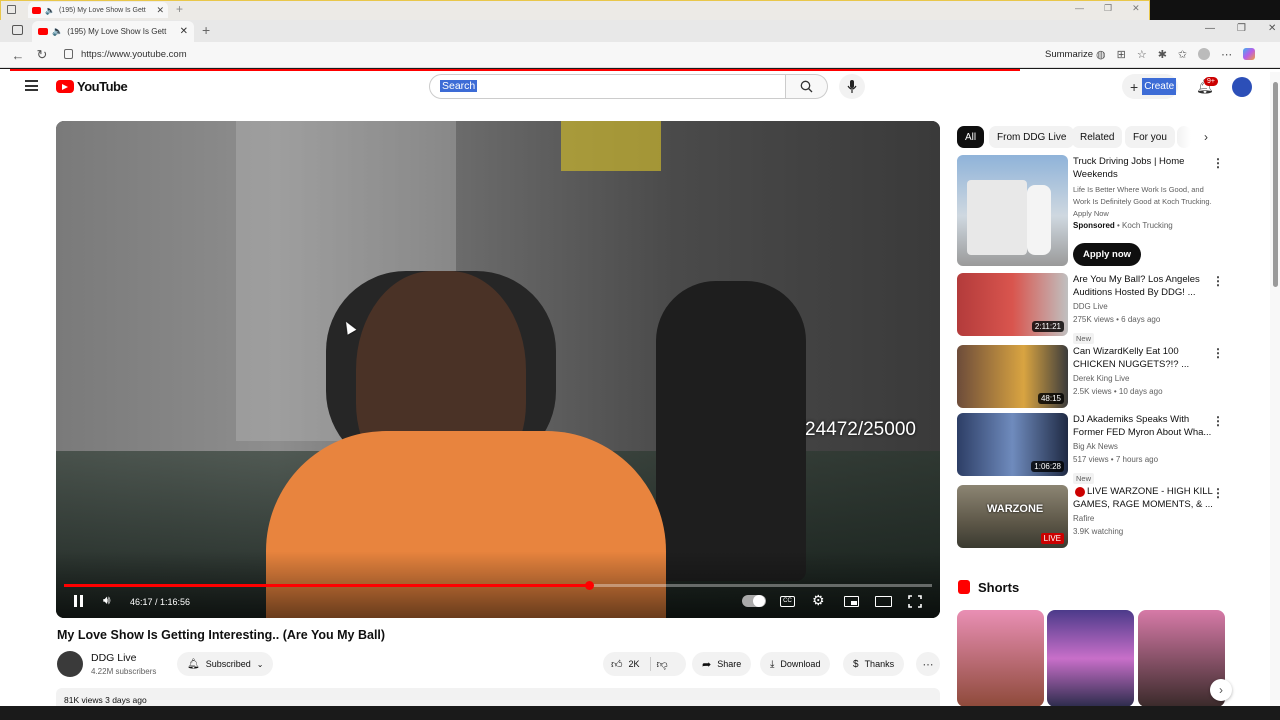 The height and width of the screenshot is (720, 1280). What do you see at coordinates (1226, 54) in the screenshot?
I see `menu-dots-icon: ⋯` at bounding box center [1226, 54].